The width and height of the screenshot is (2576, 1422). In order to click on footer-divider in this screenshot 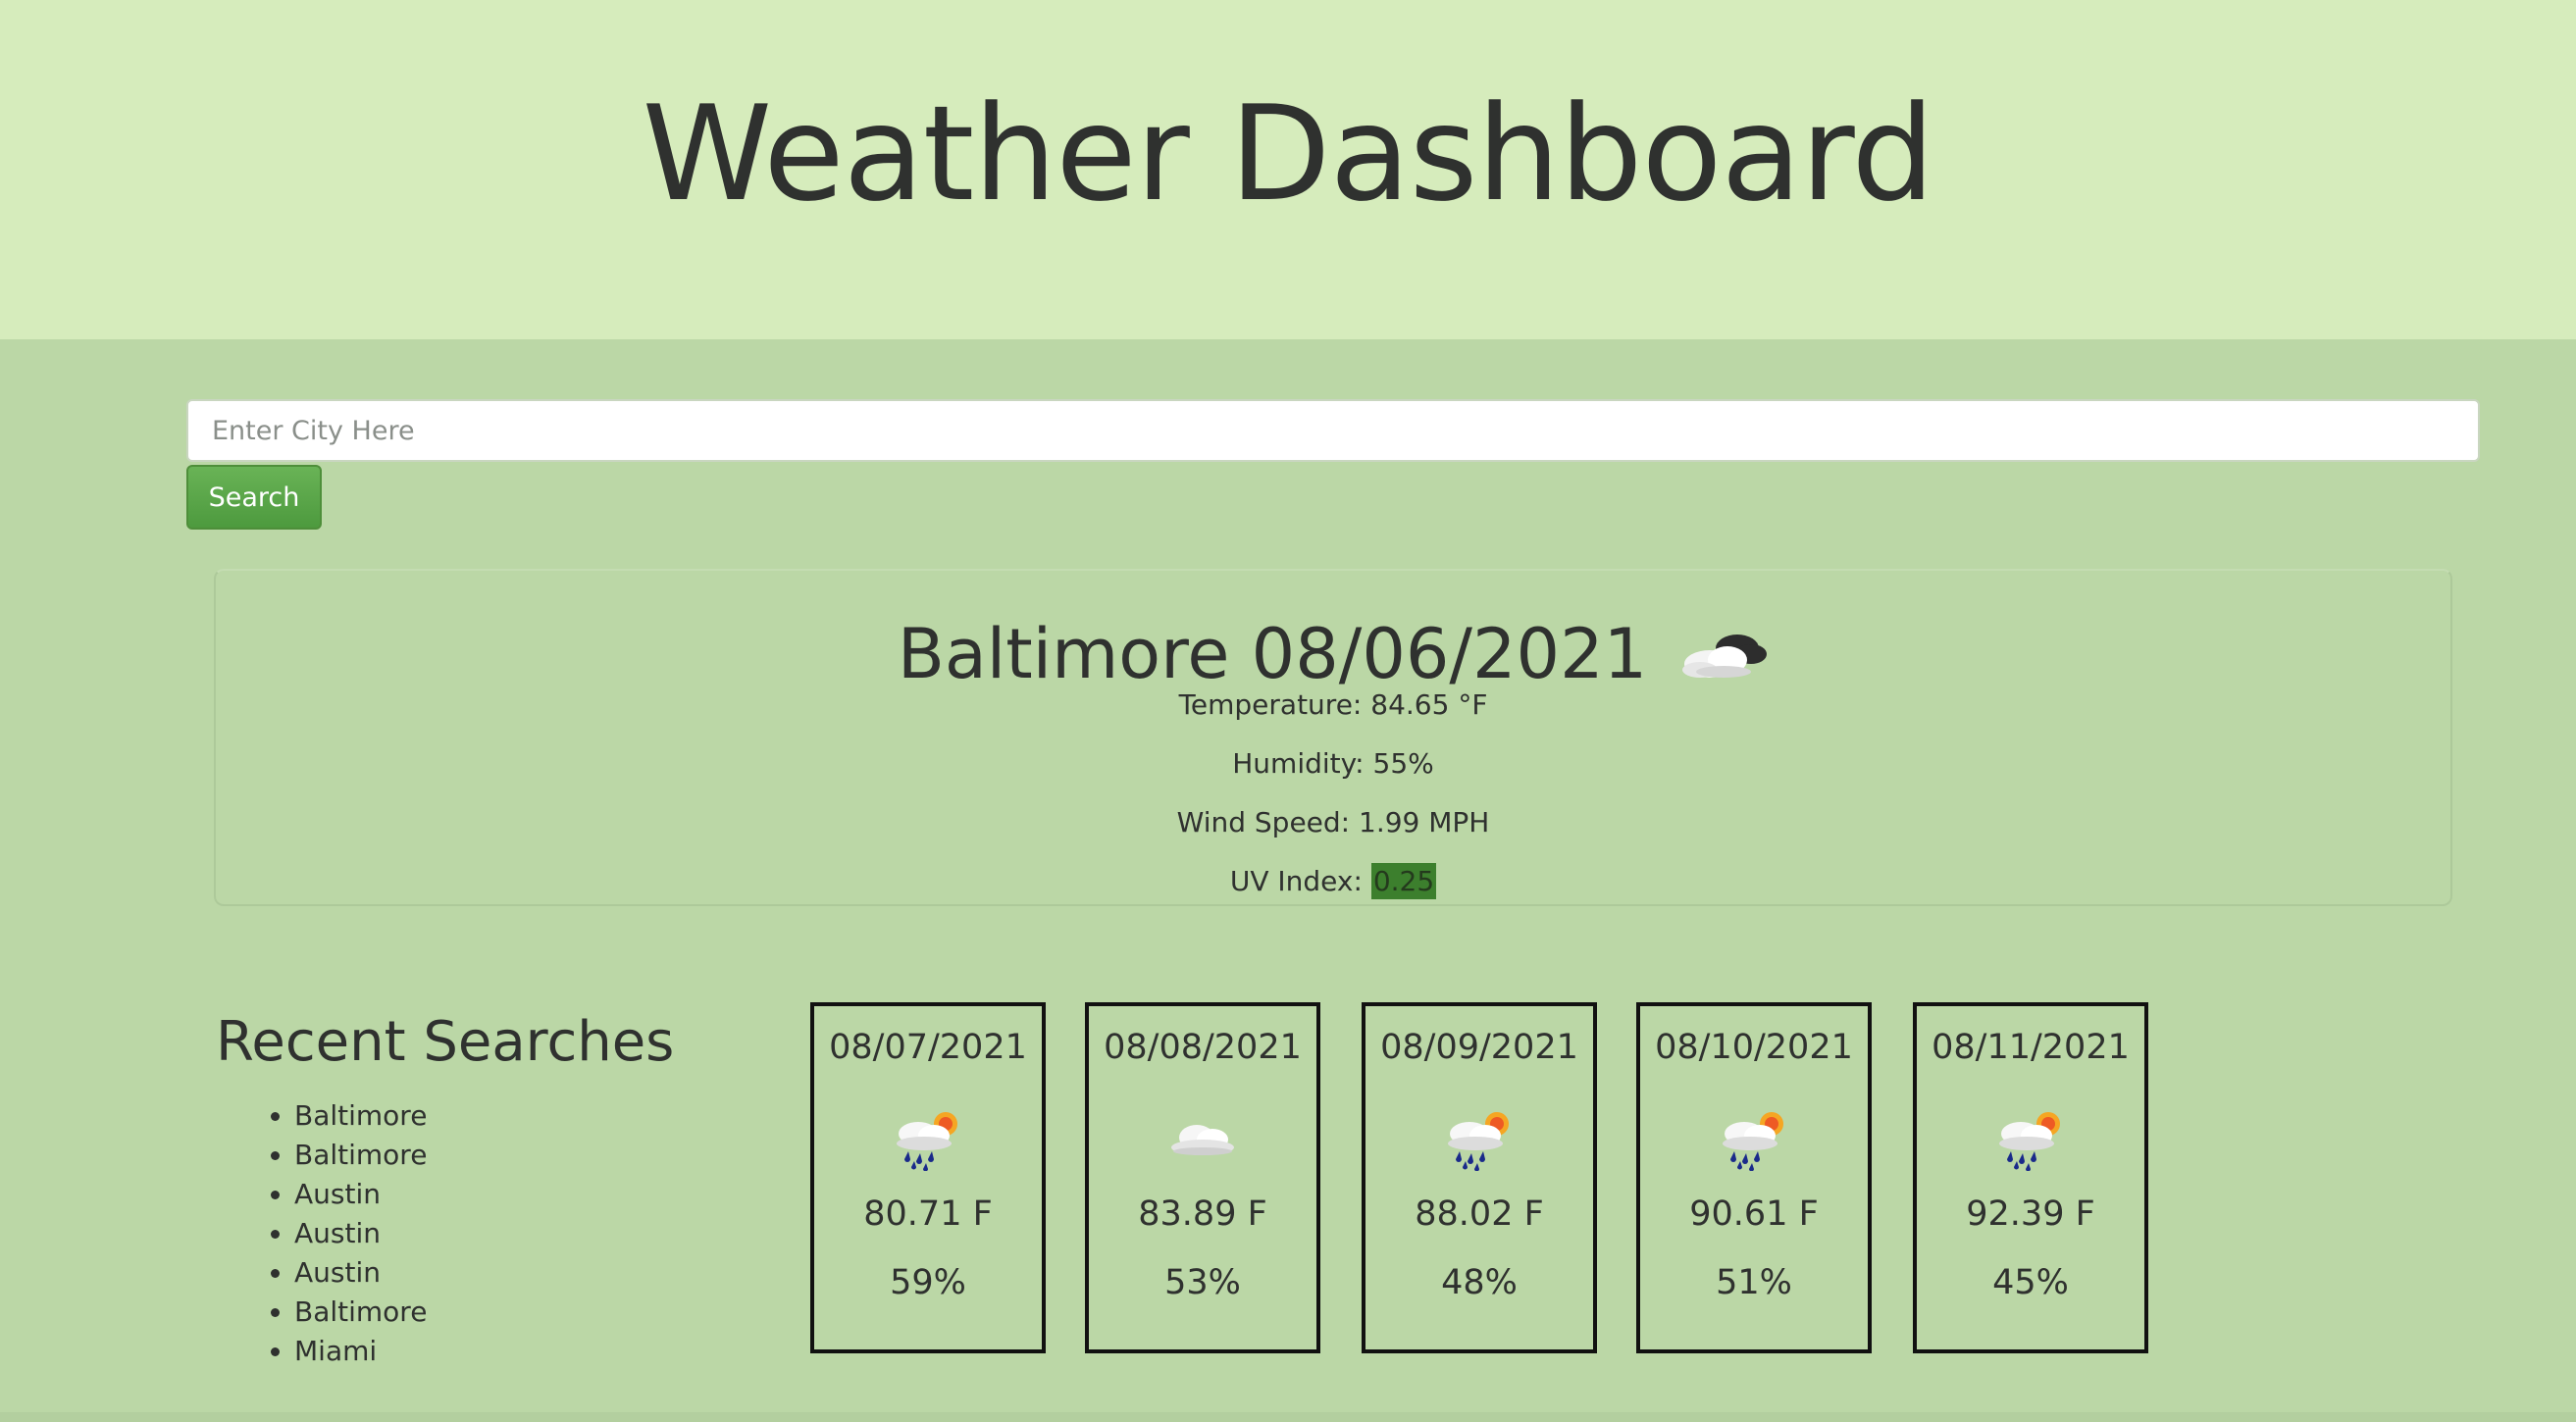, I will do `click(1288, 1417)`.